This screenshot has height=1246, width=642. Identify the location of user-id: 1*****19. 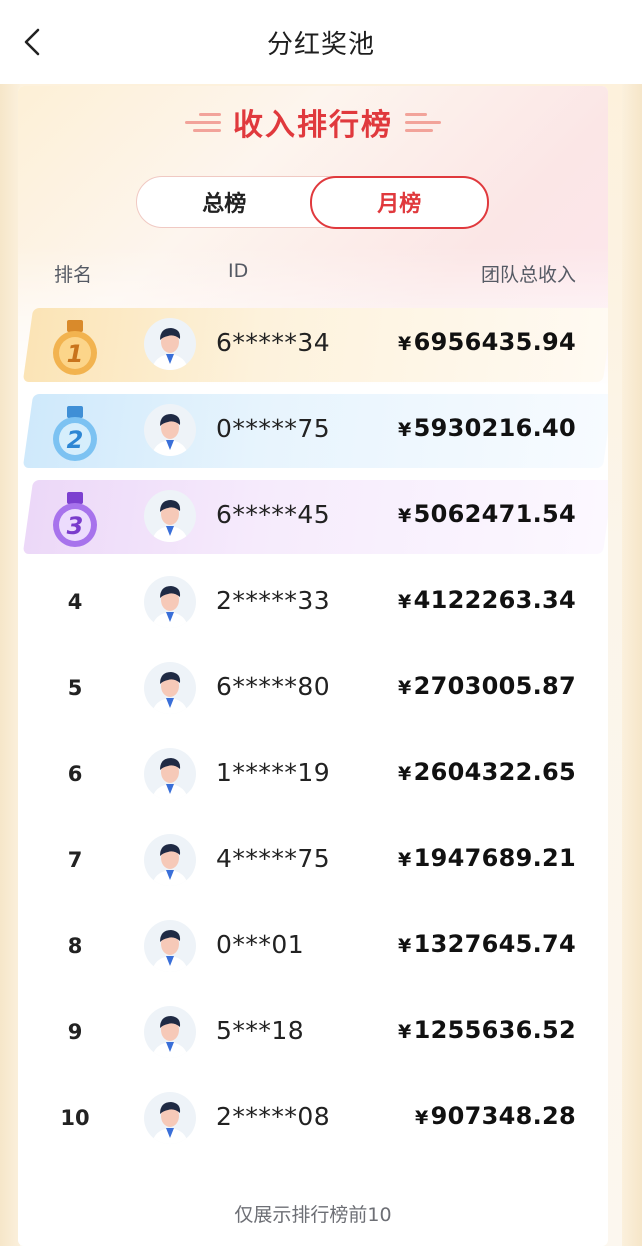
(273, 772).